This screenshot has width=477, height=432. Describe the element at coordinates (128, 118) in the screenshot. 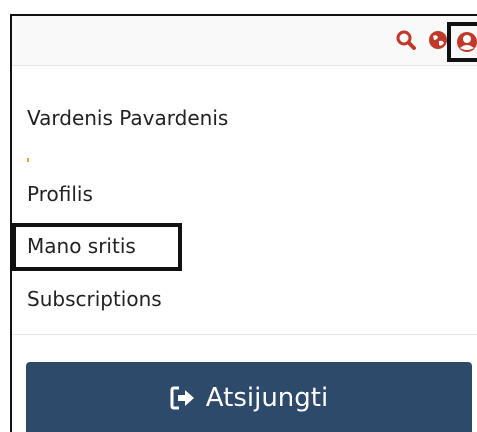

I see `user-name: Vardenis Pavardenis` at that location.